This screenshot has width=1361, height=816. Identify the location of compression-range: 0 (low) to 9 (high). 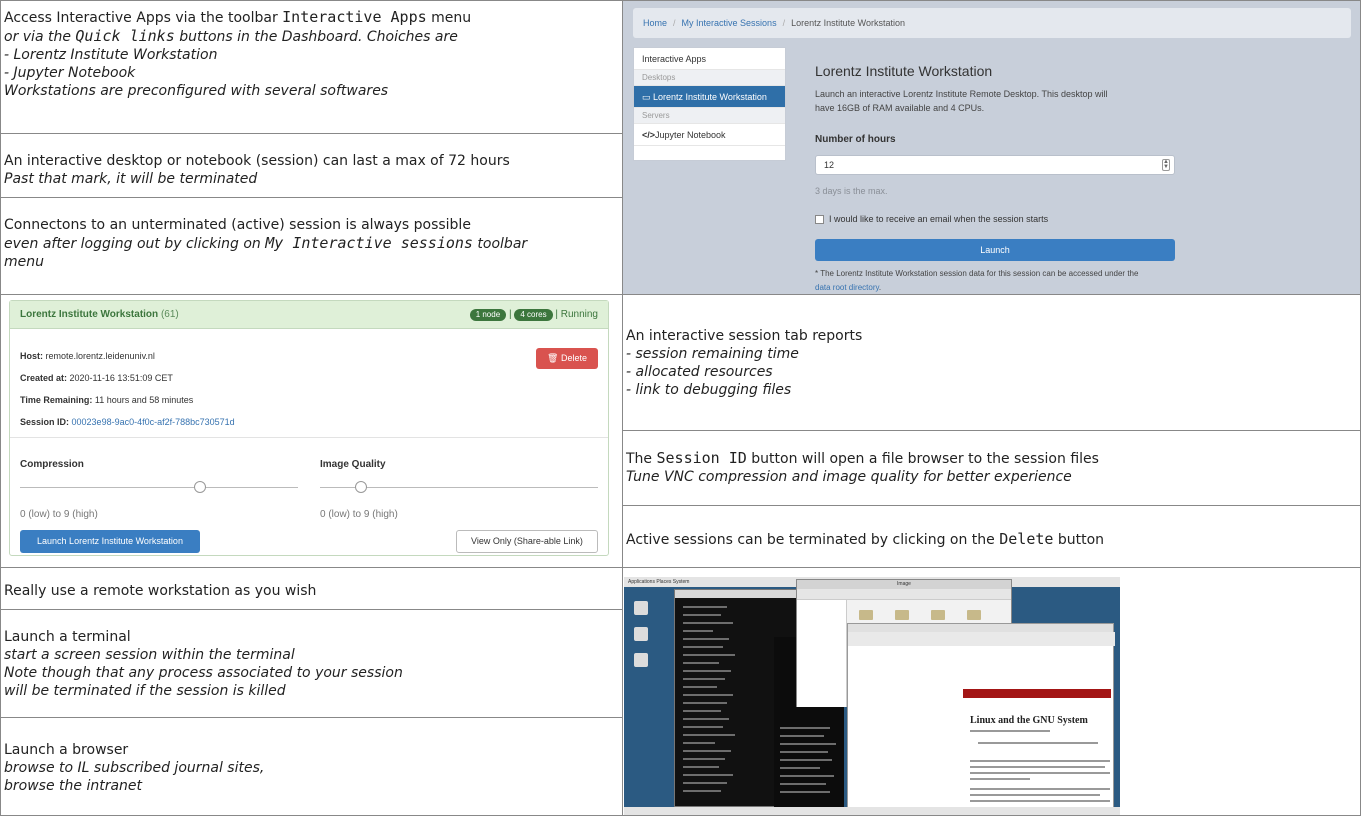
(59, 514).